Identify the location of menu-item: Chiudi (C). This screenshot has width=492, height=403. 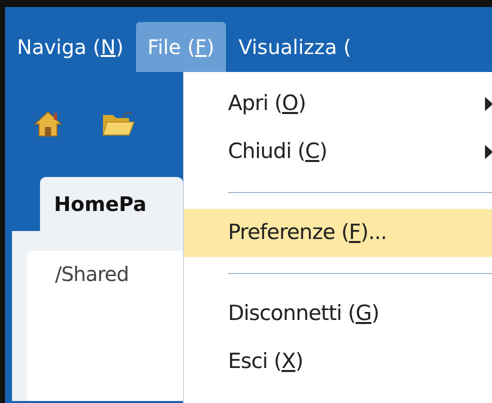
(338, 152).